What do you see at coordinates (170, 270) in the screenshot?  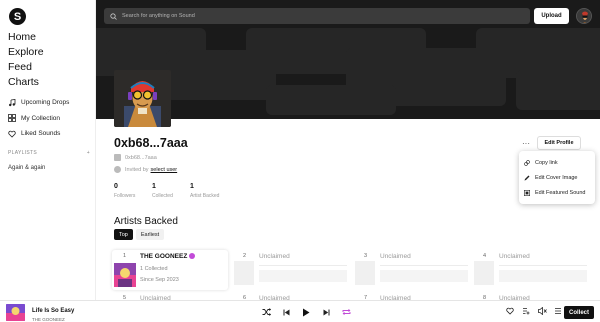 I see `artist-card-the-gooneez: 1 THE GOONEEZ 1 Collected Since Sep 2023` at bounding box center [170, 270].